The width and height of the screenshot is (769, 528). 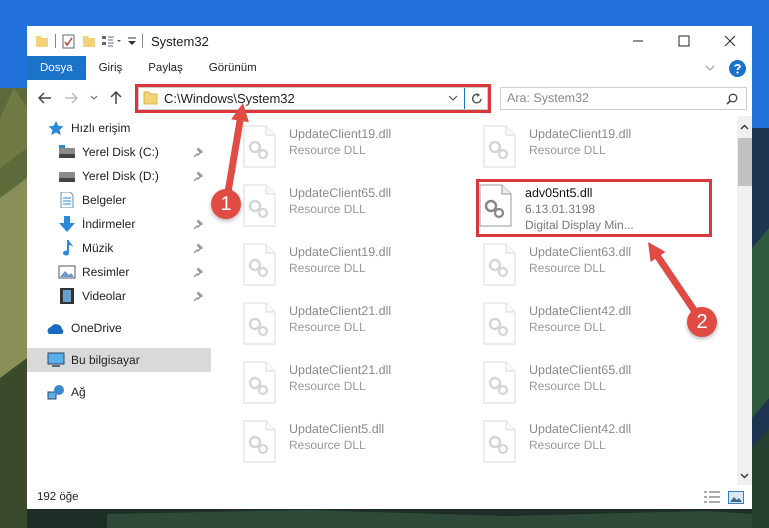 What do you see at coordinates (150, 98) in the screenshot?
I see `folder-icon` at bounding box center [150, 98].